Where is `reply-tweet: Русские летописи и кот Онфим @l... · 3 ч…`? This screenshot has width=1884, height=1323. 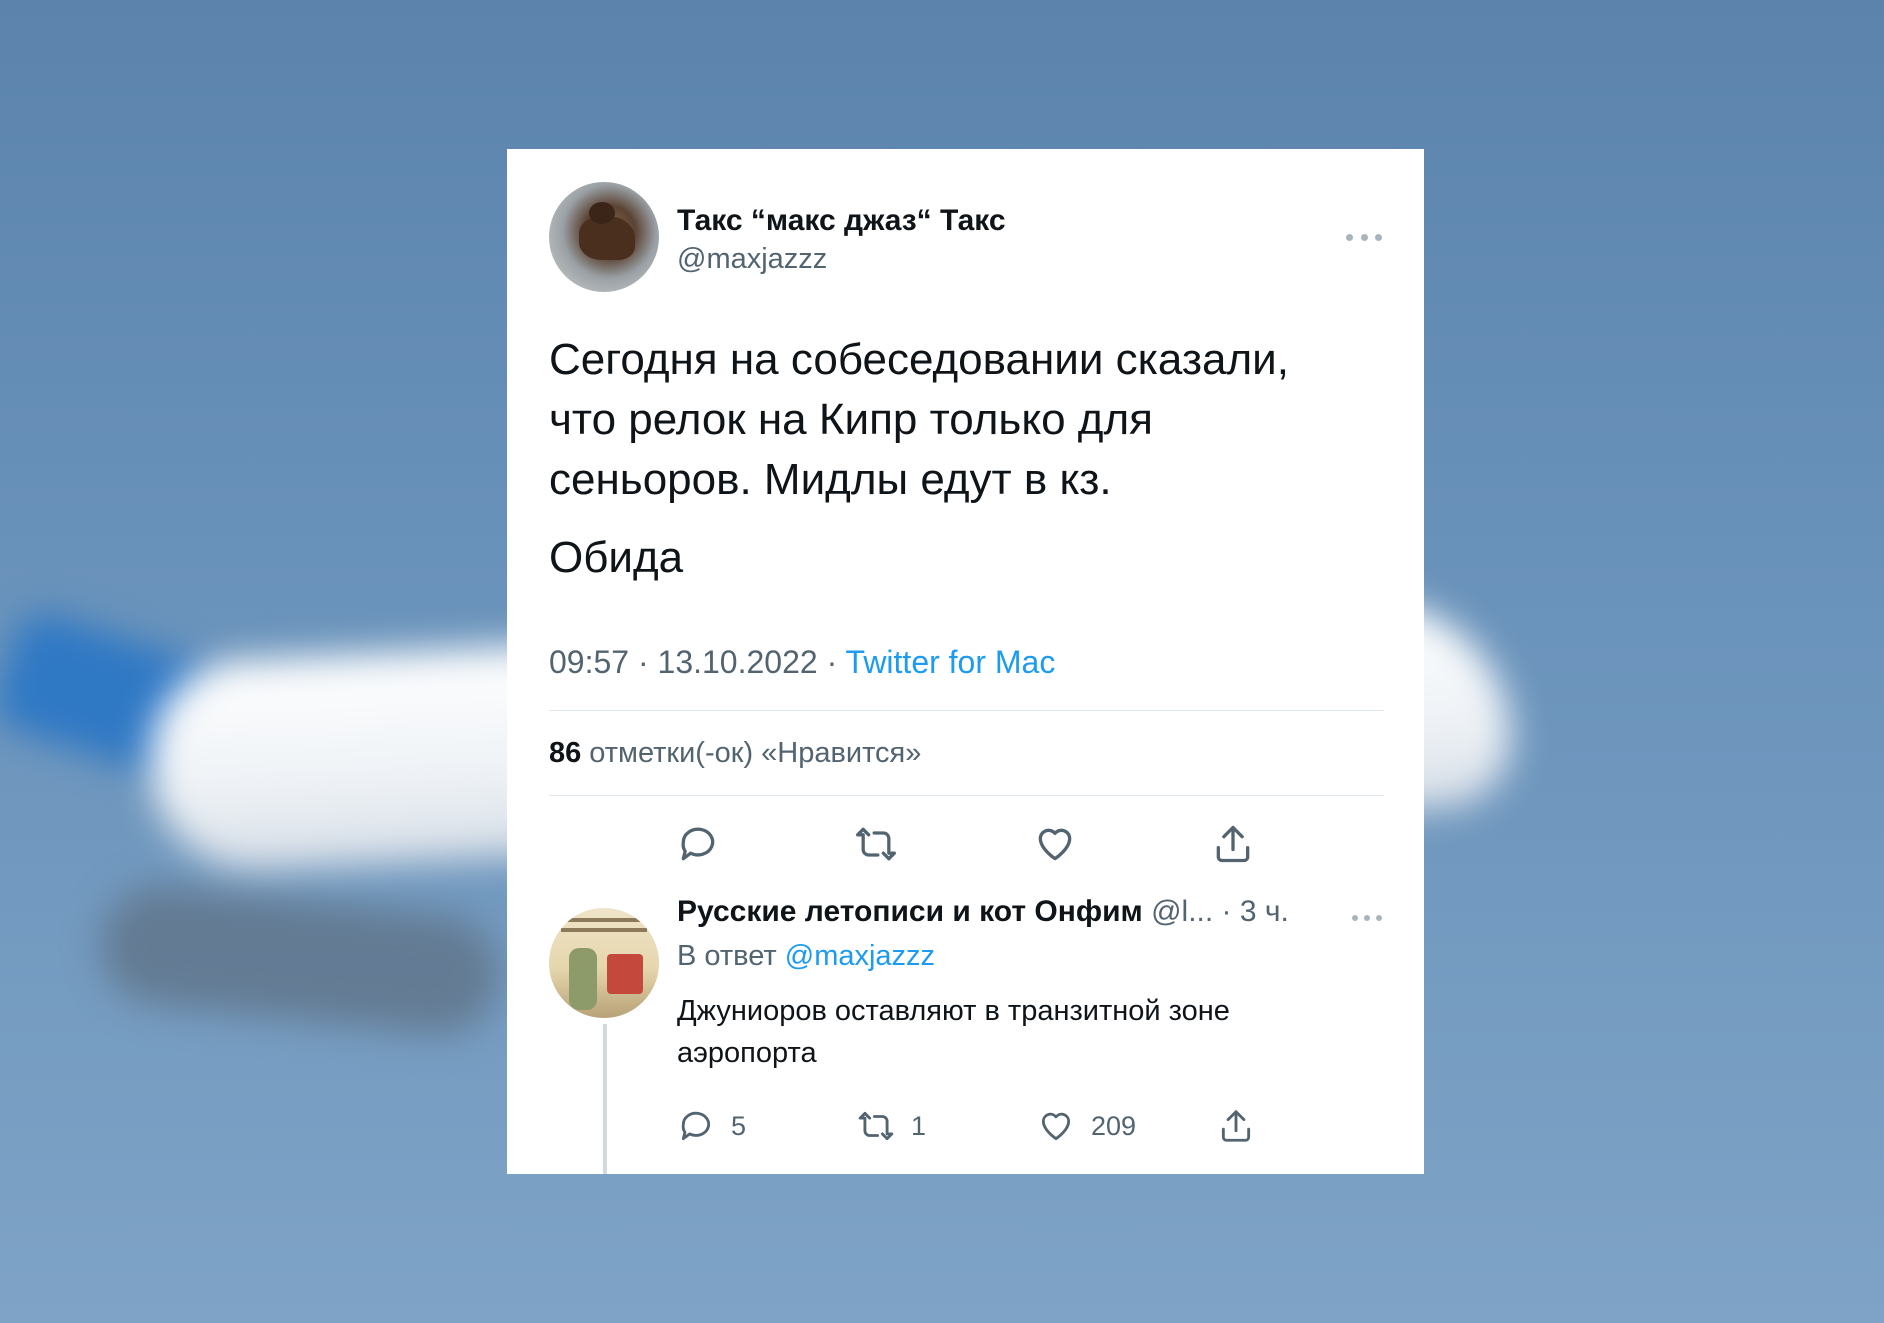
reply-tweet: Русские летописи и кот Онфим @l... · 3 ч… is located at coordinates (965, 1033).